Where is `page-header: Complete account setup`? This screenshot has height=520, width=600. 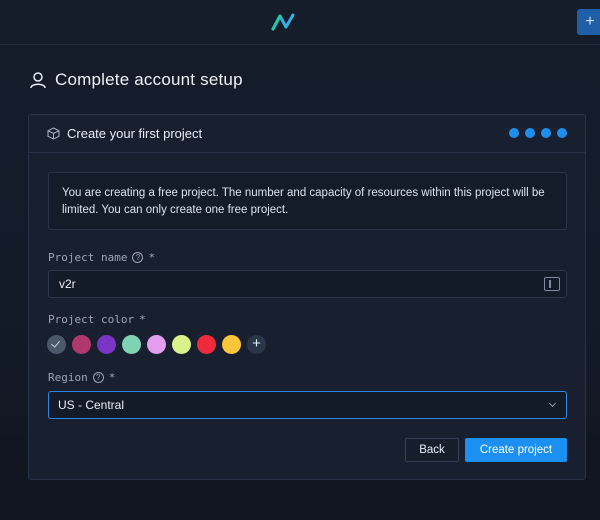 page-header: Complete account setup is located at coordinates (136, 80).